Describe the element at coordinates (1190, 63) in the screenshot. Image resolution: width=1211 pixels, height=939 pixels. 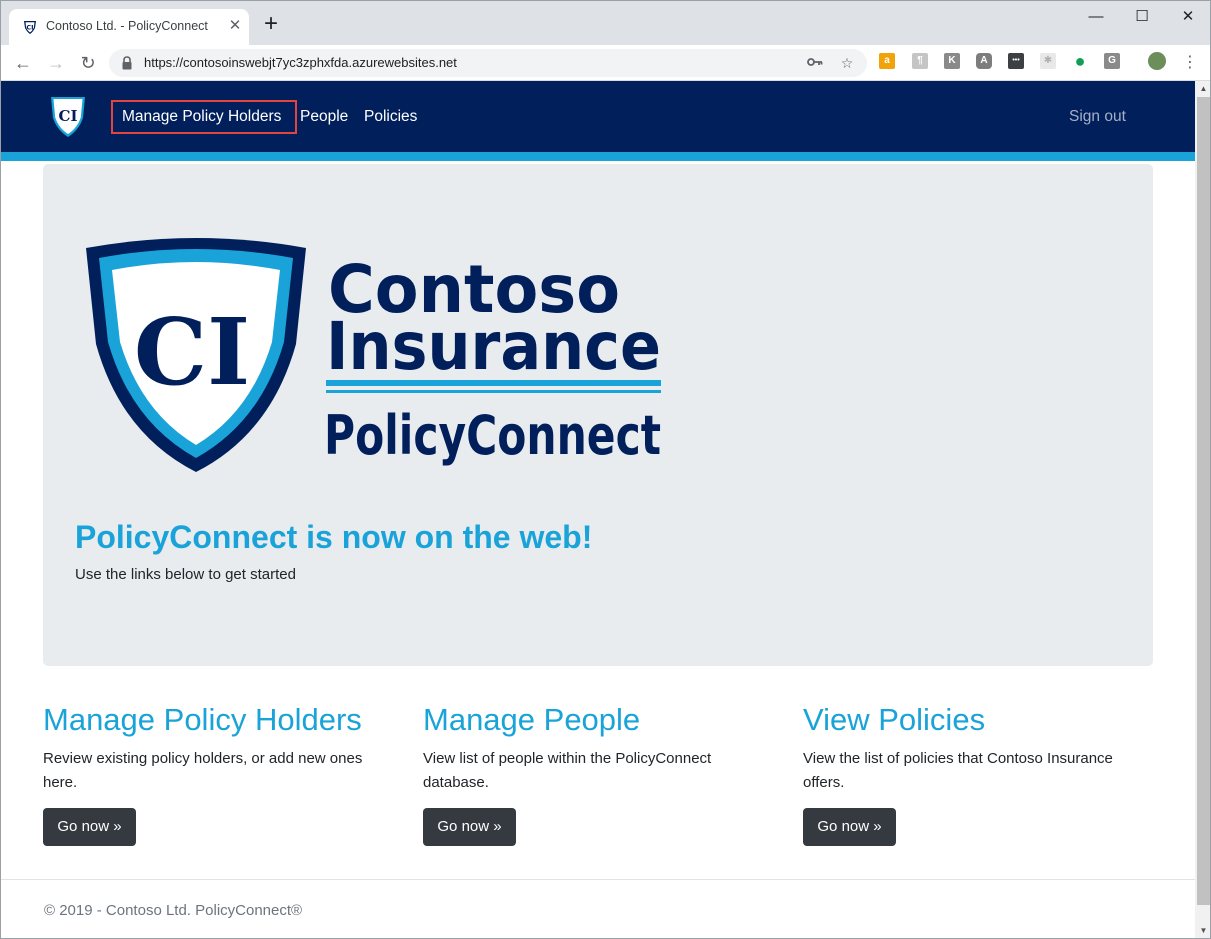
I see `menu-icon: ⋮` at that location.